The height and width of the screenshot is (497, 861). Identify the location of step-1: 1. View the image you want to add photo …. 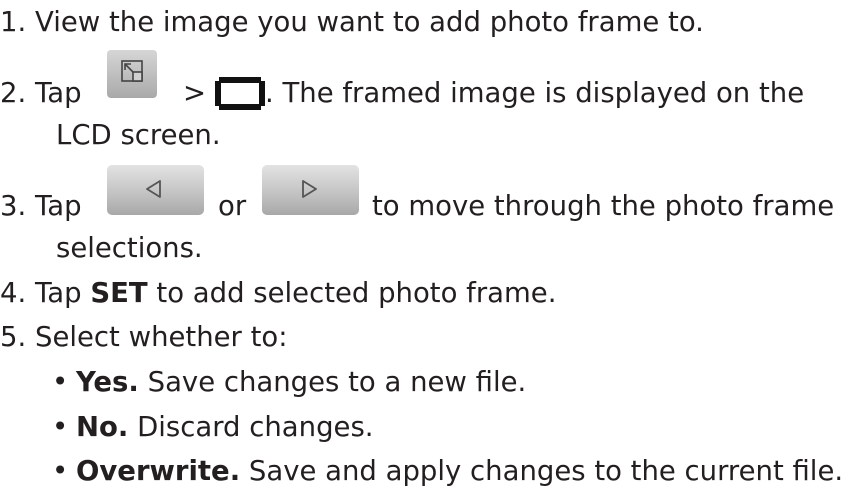
(352, 22).